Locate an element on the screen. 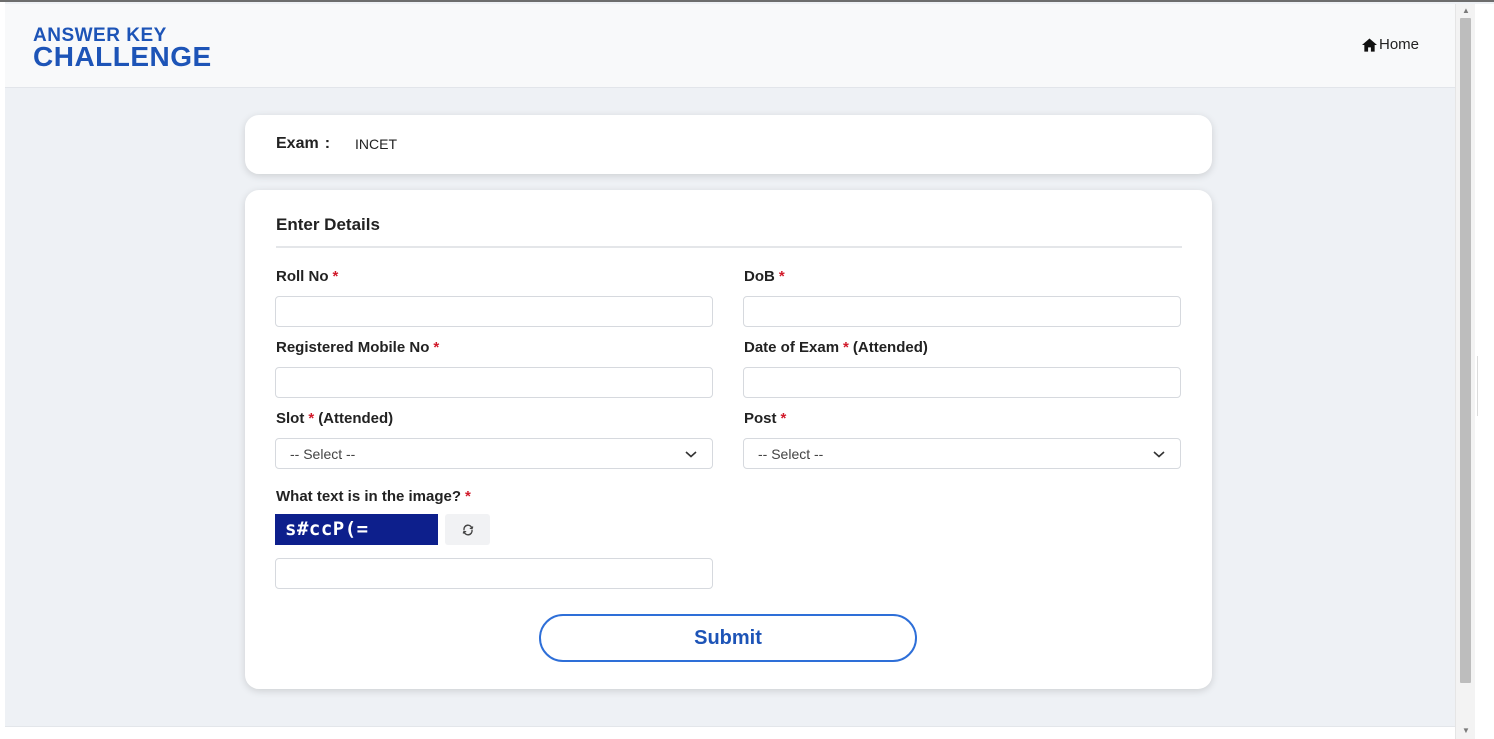 The image size is (1494, 739). exam-label: Exam: is located at coordinates (303, 144).